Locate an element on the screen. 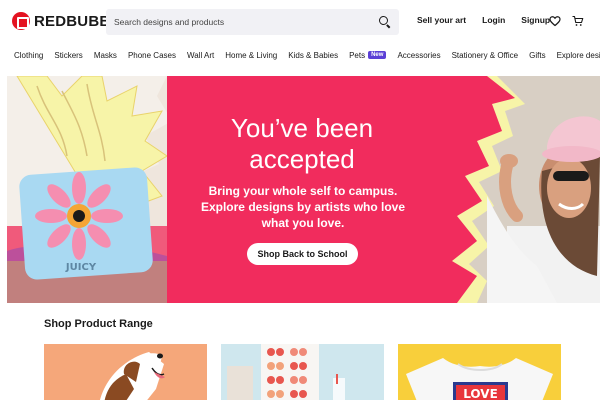 This screenshot has width=600, height=400. category-label: Clothing is located at coordinates (29, 55).